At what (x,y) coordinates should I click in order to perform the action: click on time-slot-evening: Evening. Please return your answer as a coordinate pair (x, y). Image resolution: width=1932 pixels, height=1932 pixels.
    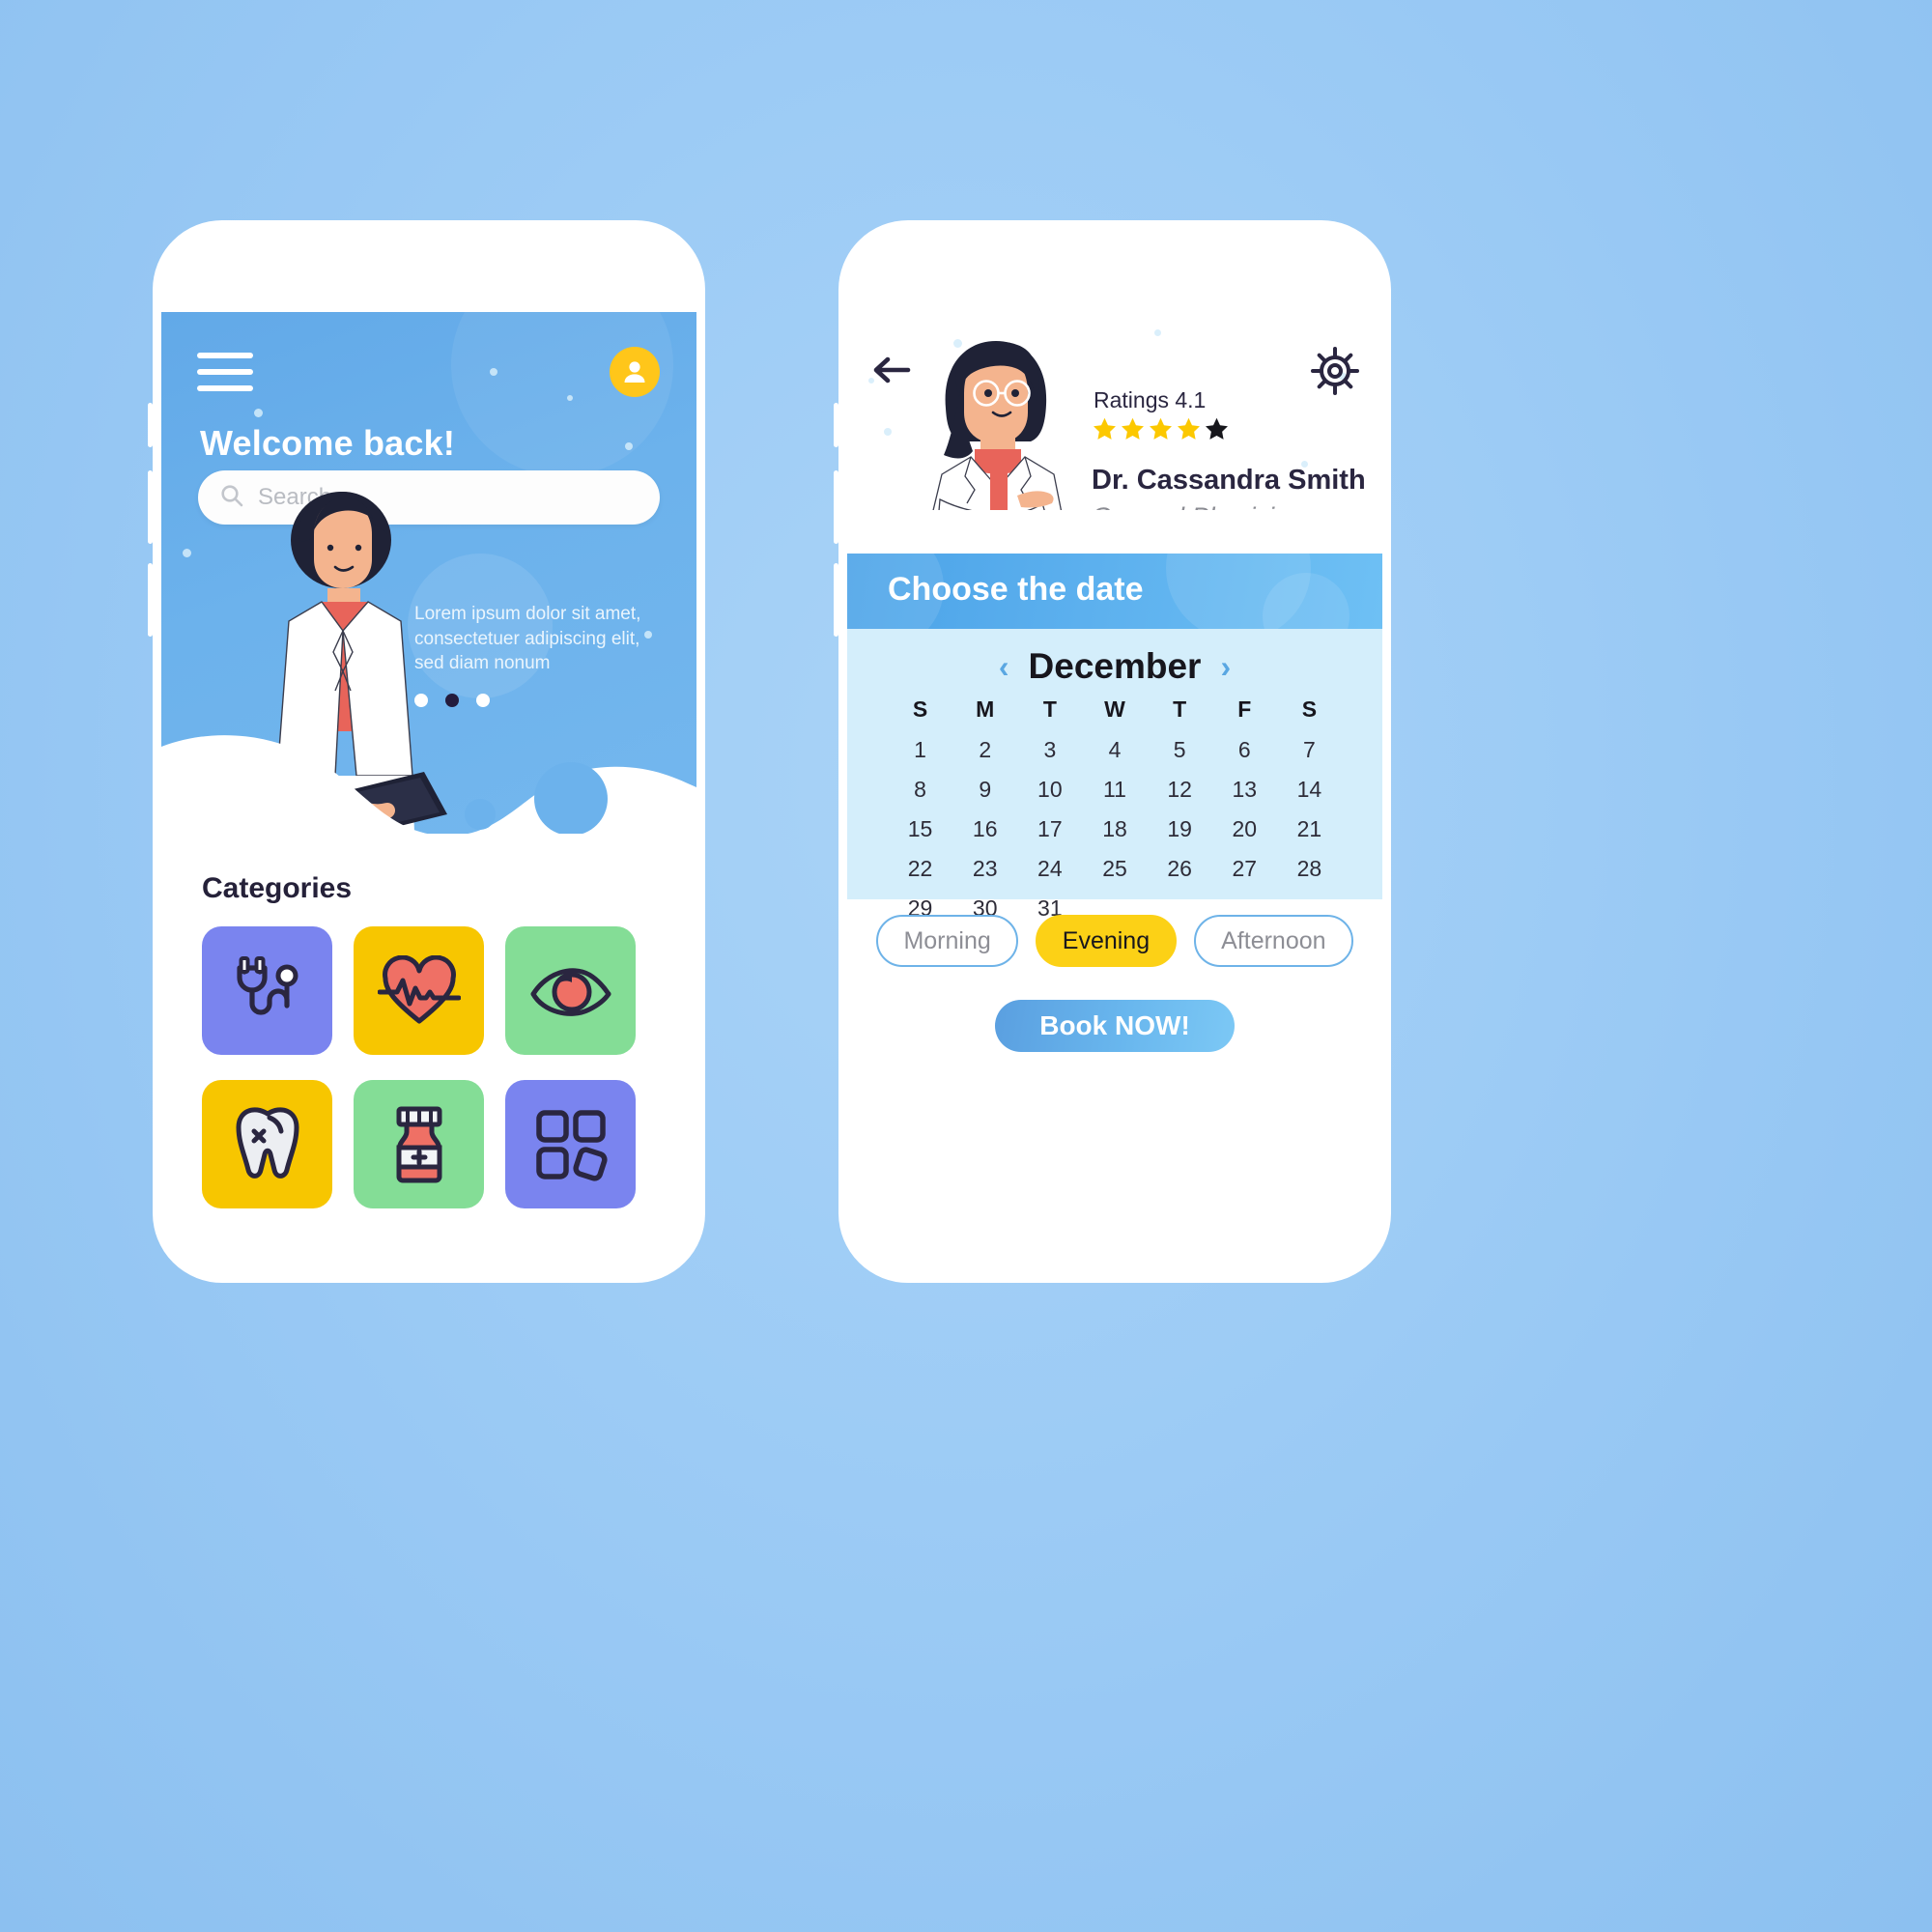
    Looking at the image, I should click on (1106, 941).